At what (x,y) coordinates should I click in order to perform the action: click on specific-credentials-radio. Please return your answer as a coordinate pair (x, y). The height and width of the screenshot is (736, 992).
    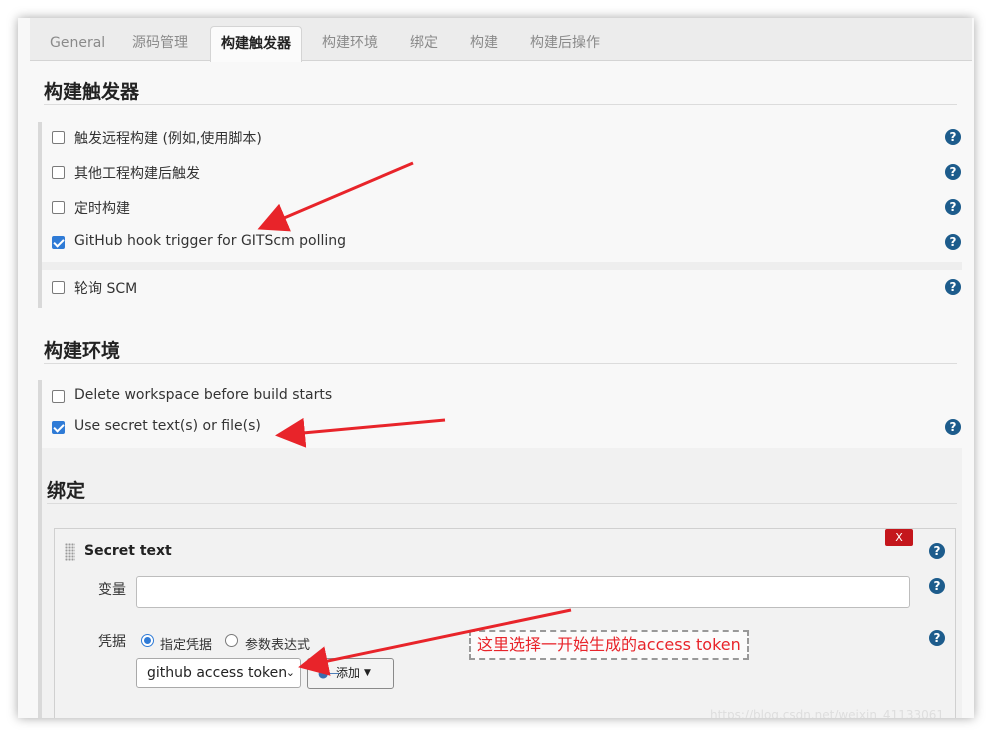
    Looking at the image, I should click on (147, 640).